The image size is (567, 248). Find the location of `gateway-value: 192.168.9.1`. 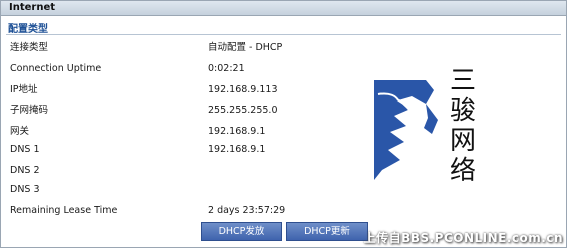

gateway-value: 192.168.9.1 is located at coordinates (237, 131).